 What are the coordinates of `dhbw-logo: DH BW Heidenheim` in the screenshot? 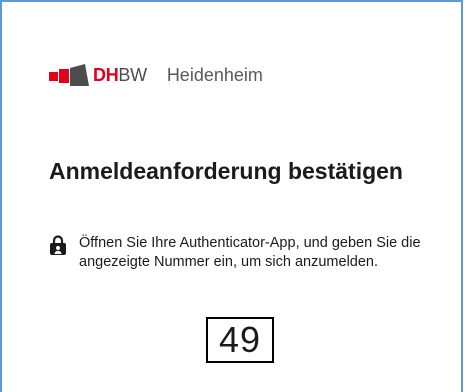 It's located at (156, 75).